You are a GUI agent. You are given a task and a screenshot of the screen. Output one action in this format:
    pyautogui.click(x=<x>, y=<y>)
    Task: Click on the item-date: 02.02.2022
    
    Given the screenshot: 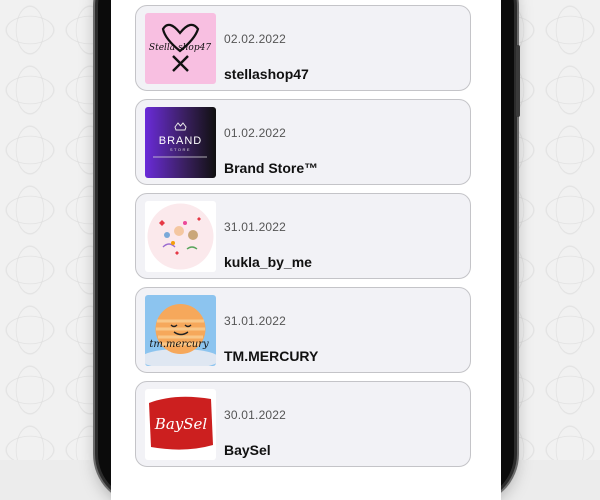 What is the action you would take?
    pyautogui.click(x=255, y=39)
    